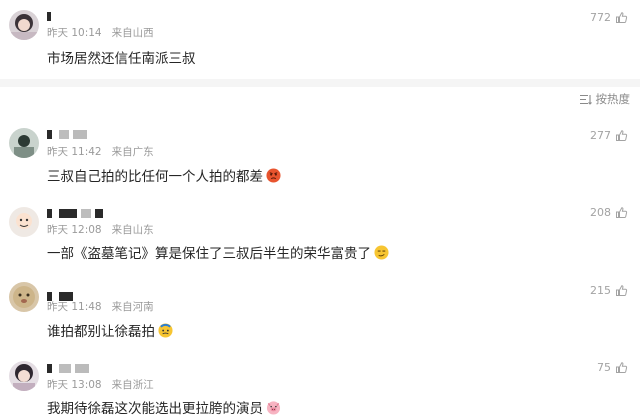 This screenshot has height=417, width=640. I want to click on comment-text-content: 市场居然还信任南派三叔, so click(121, 59).